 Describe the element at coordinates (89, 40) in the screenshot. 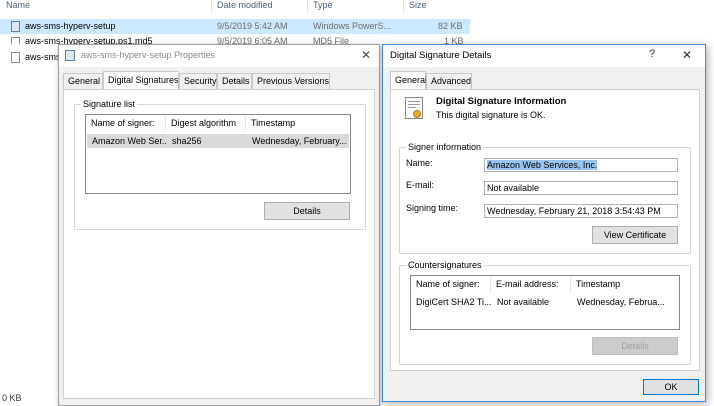

I see `file-name: aws-sms-hyperv-setup.ps1.md5` at that location.